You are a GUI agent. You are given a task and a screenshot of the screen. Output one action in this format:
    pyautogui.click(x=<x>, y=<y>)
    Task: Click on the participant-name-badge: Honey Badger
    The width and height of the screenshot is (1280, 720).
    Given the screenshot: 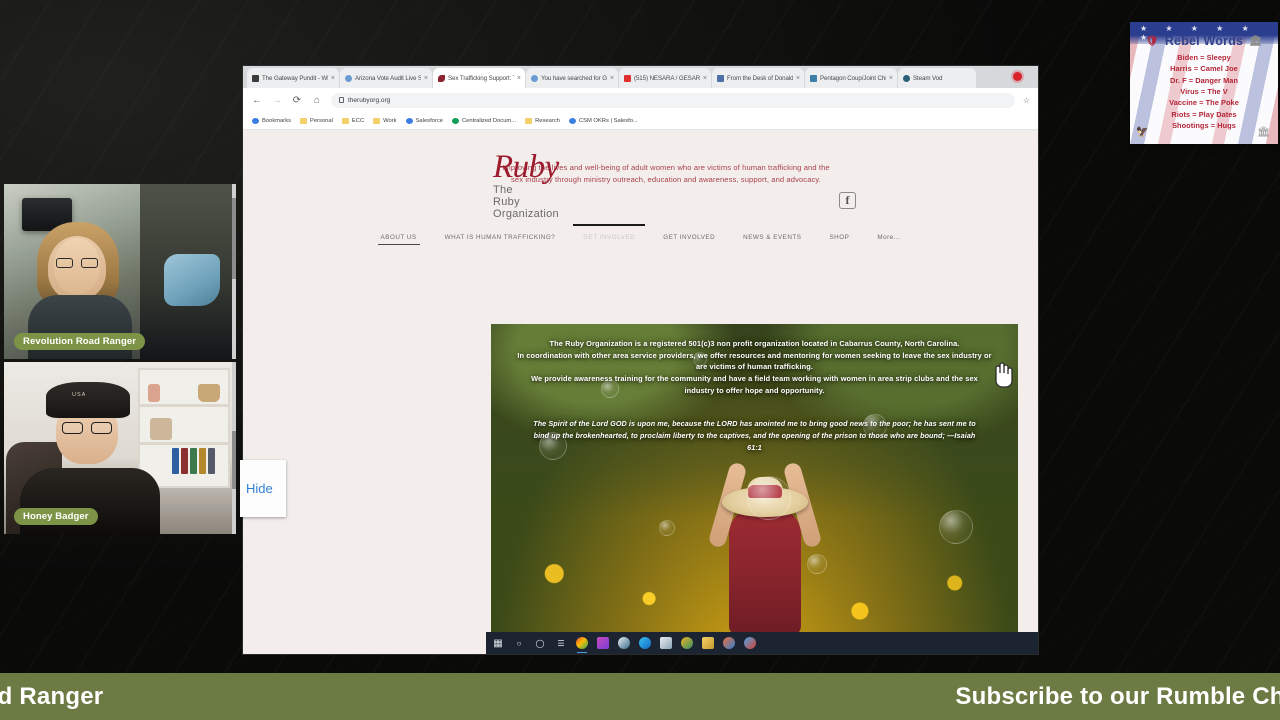 What is the action you would take?
    pyautogui.click(x=56, y=516)
    